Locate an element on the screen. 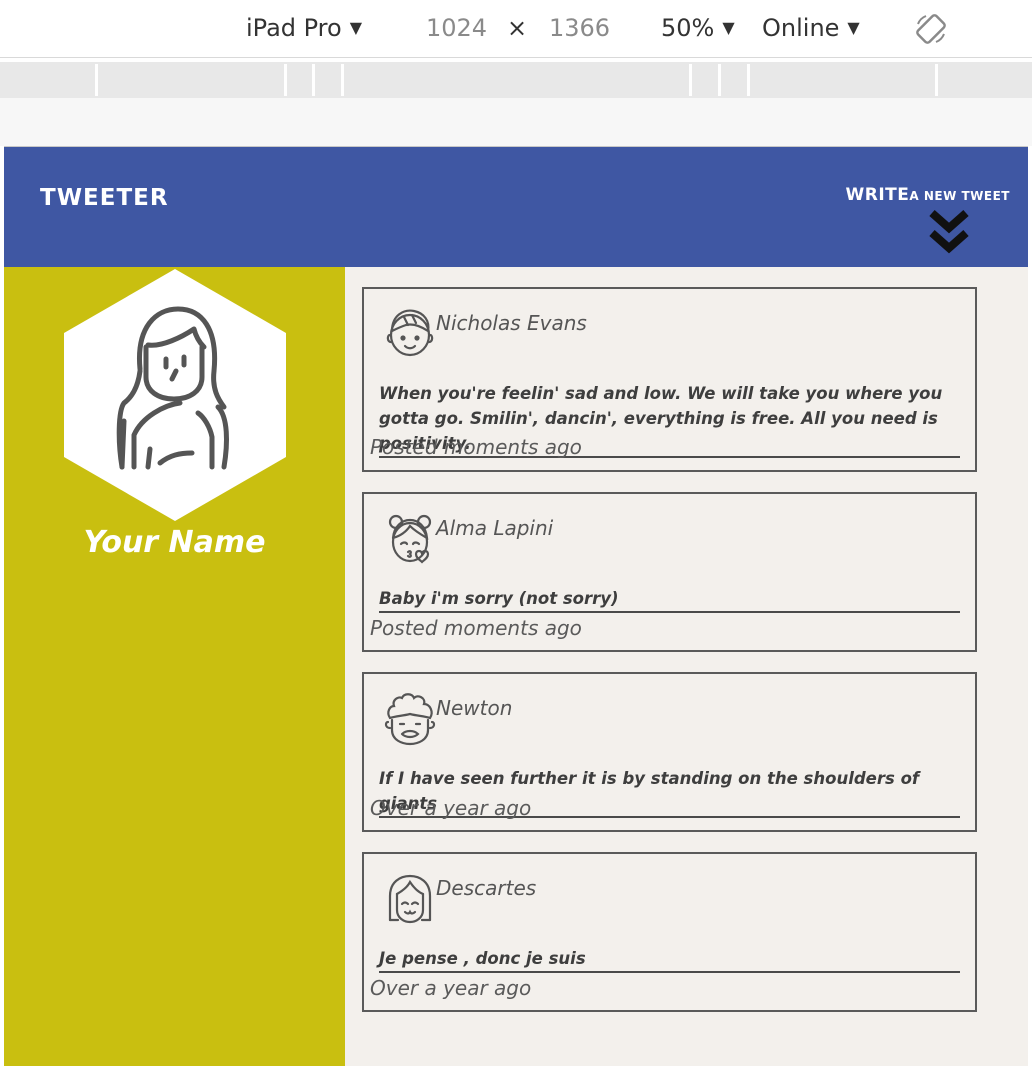 Image resolution: width=1032 pixels, height=1066 pixels. bob-hair-face-icon is located at coordinates (410, 899).